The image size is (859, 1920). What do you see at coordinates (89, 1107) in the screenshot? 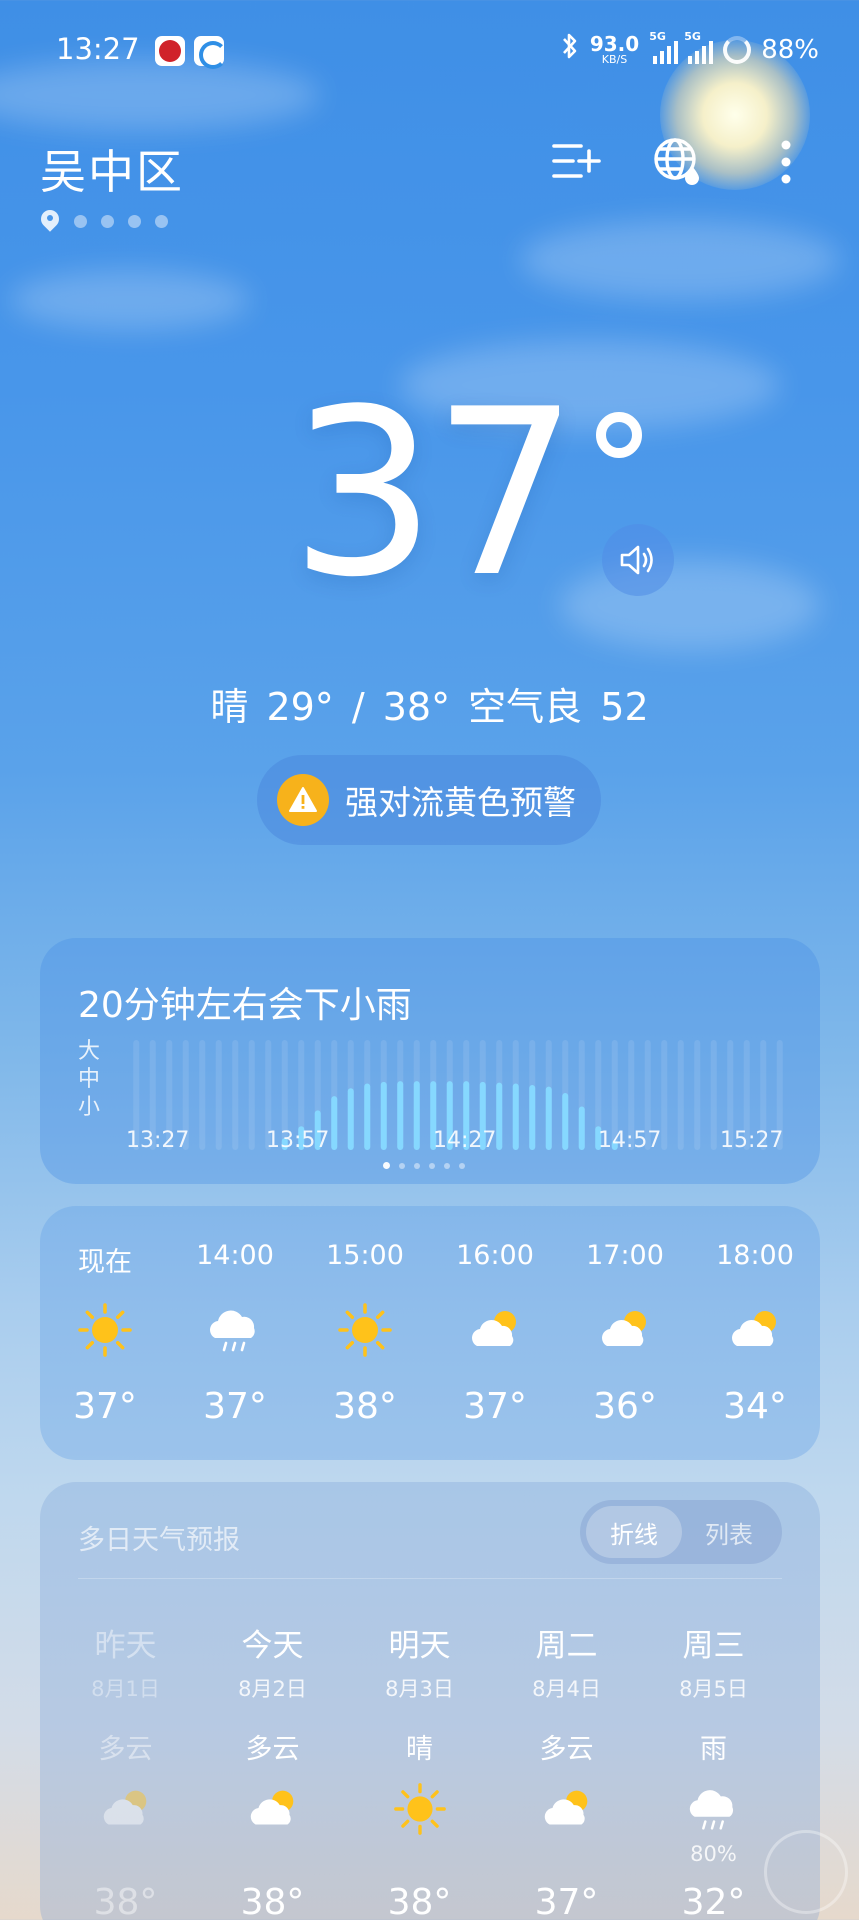
I see `level-light: 小` at bounding box center [89, 1107].